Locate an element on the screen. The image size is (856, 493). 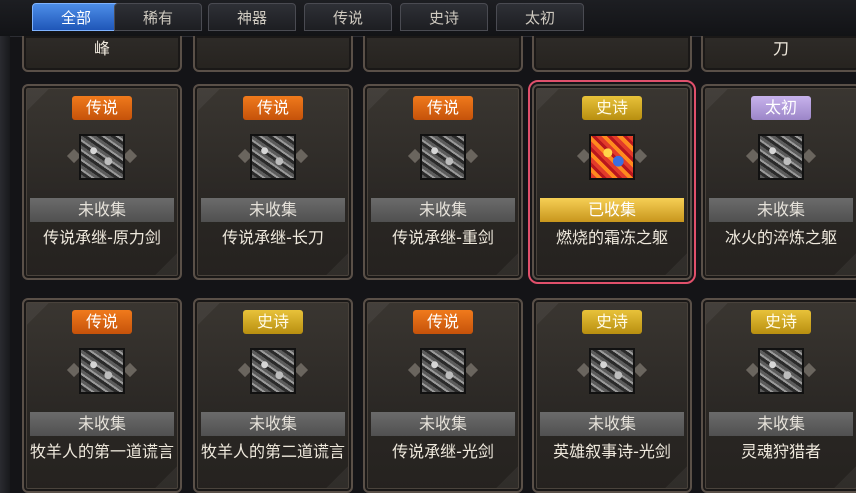
ice-fire-armor-icon is located at coordinates (781, 157).